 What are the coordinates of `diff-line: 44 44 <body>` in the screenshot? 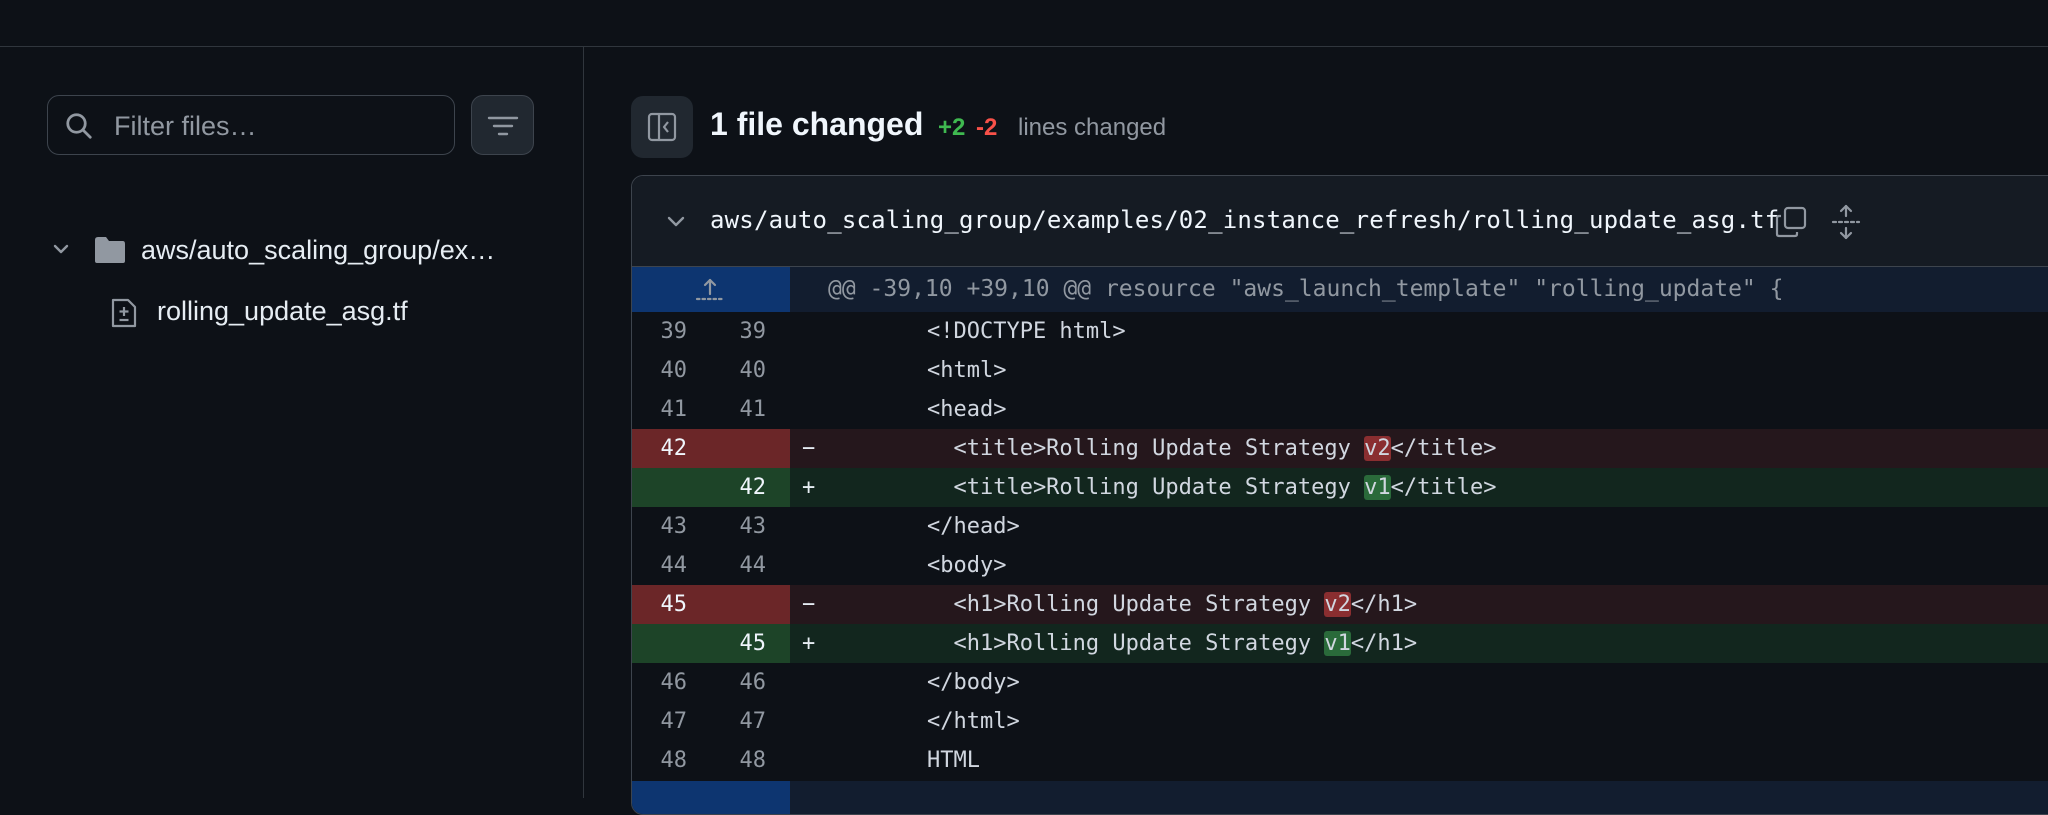 It's located at (1340, 565).